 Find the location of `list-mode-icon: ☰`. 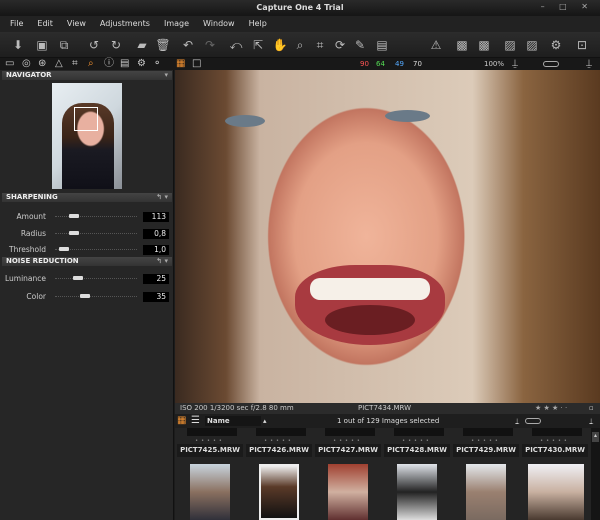

list-mode-icon: ☰ is located at coordinates (195, 421).